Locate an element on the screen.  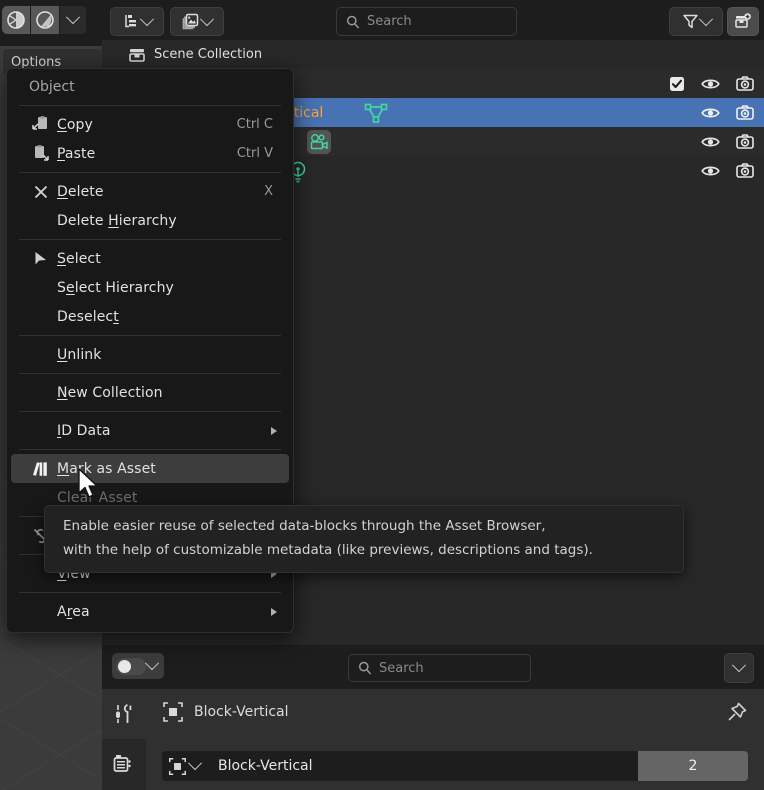
shading-dropdown-button is located at coordinates (73, 20).